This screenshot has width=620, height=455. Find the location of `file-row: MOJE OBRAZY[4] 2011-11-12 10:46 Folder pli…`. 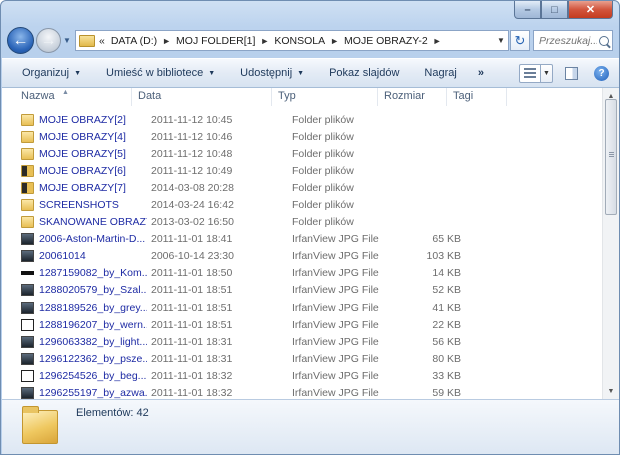

file-row: MOJE OBRAZY[4] 2011-11-12 10:46 Folder pli… is located at coordinates (302, 136).